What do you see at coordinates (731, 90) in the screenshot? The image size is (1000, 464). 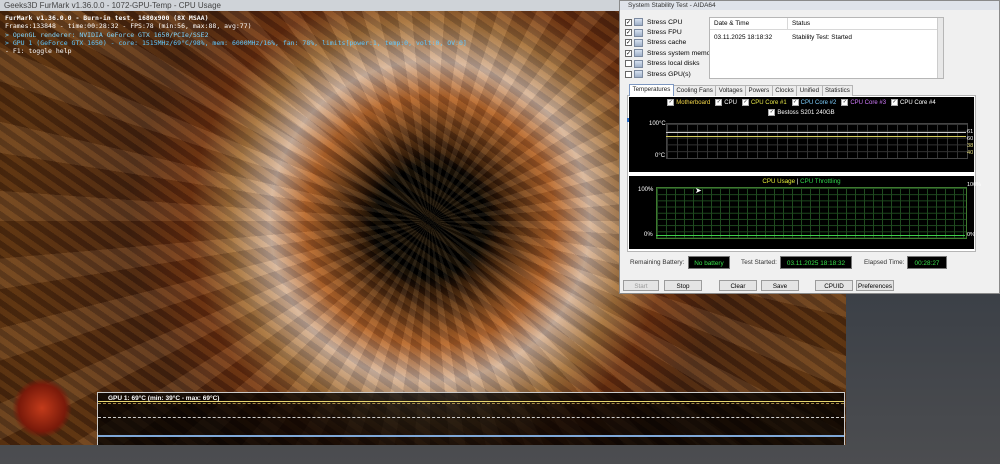 I see `tab-voltages: Voltages` at bounding box center [731, 90].